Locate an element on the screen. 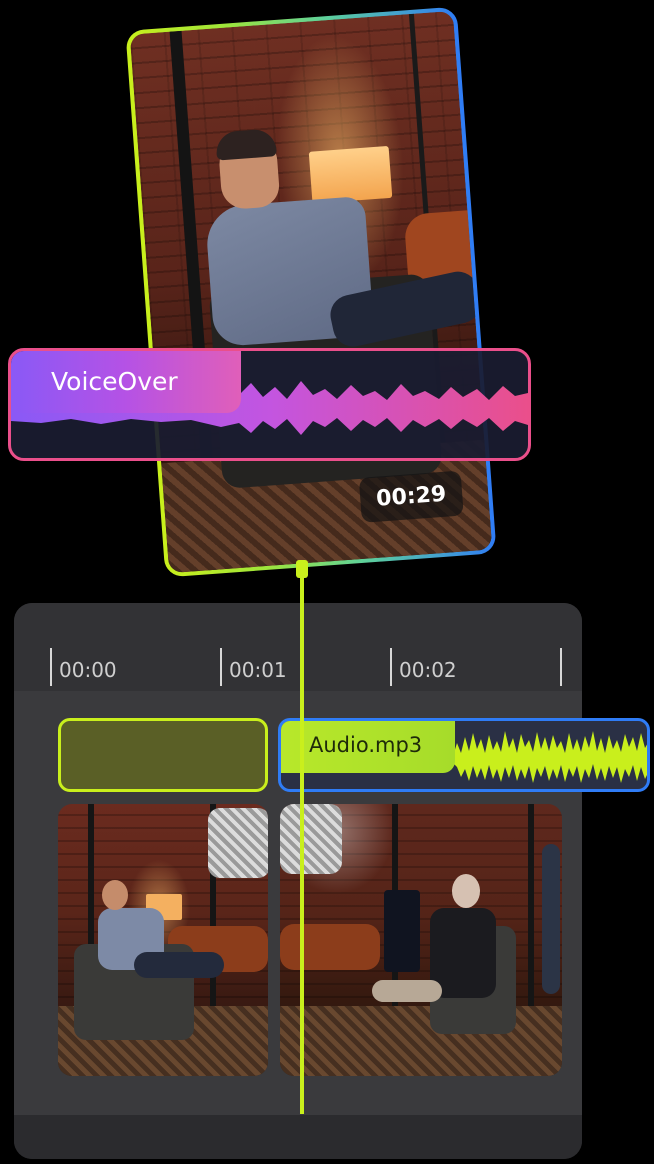  playhead-handle is located at coordinates (302, 569).